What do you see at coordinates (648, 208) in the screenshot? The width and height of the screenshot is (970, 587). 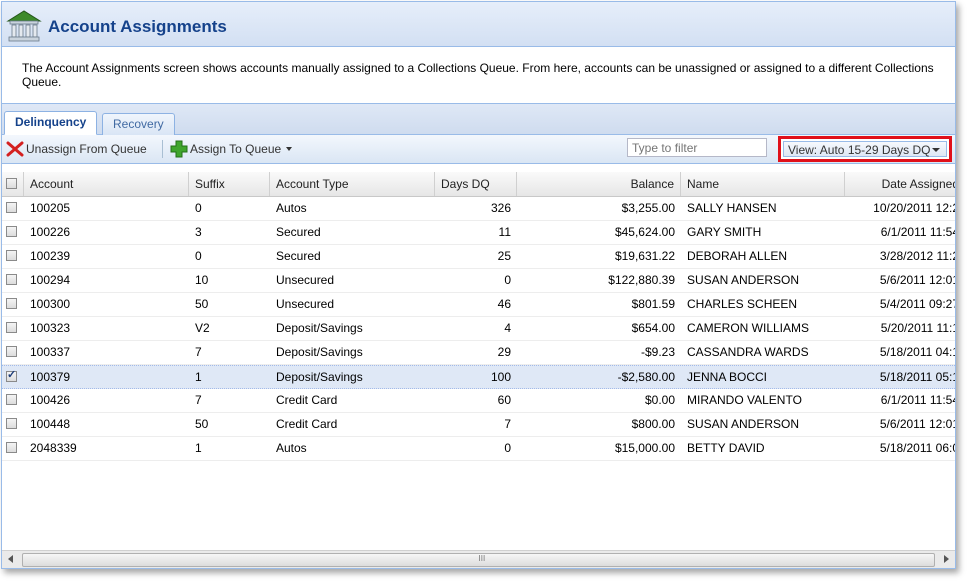 I see `cell-balance: $3,255.00` at bounding box center [648, 208].